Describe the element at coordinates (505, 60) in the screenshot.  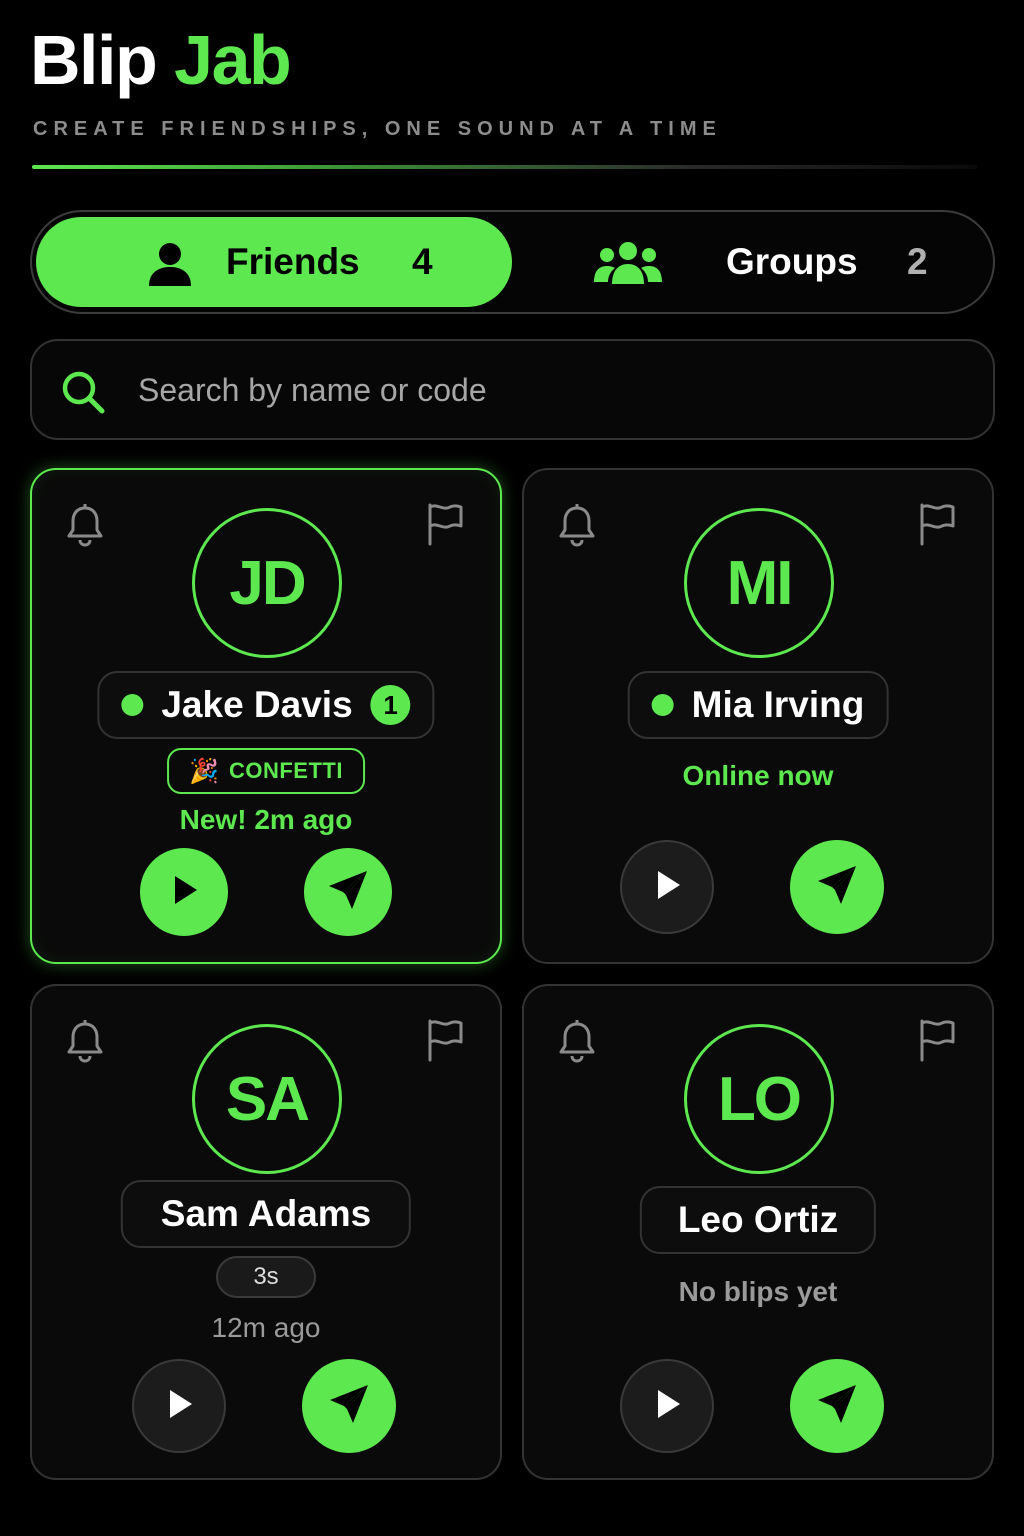
I see `app-title: Blip Jab` at that location.